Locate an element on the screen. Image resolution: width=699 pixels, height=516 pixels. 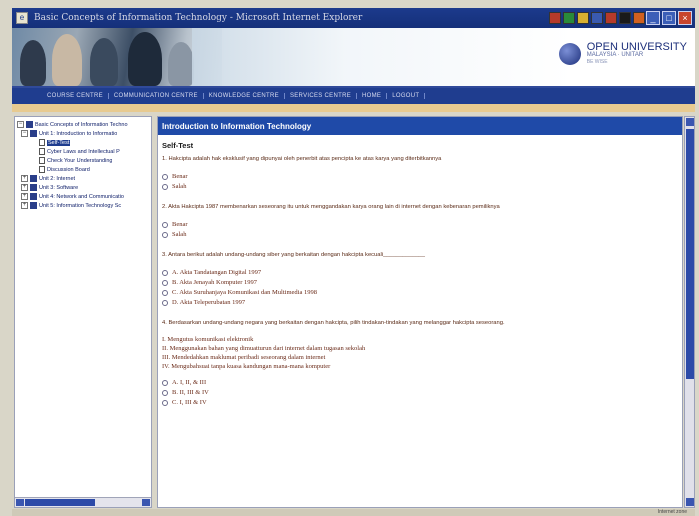
nav-home: HOME is located at coordinates (372, 96).